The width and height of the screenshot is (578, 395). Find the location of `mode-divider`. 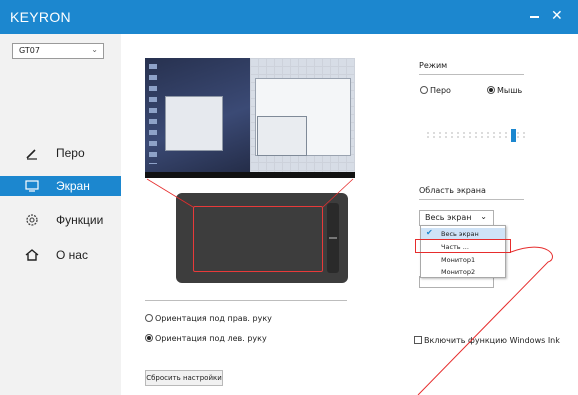

mode-divider is located at coordinates (471, 74).